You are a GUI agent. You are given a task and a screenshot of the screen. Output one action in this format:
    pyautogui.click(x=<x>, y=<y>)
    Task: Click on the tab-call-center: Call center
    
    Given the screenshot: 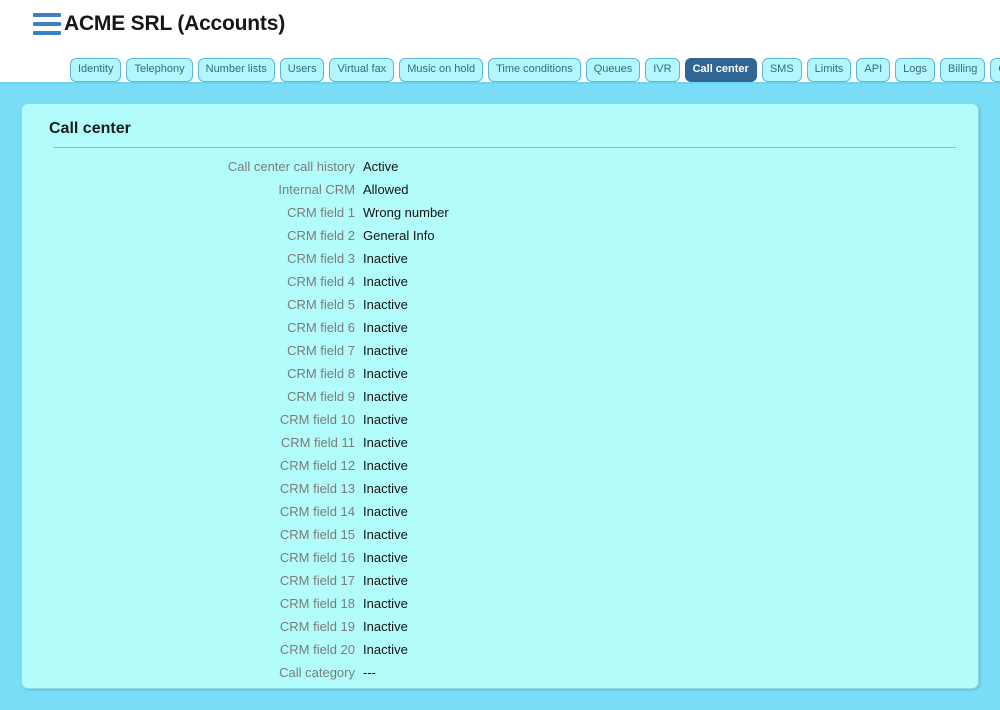 What is the action you would take?
    pyautogui.click(x=720, y=70)
    